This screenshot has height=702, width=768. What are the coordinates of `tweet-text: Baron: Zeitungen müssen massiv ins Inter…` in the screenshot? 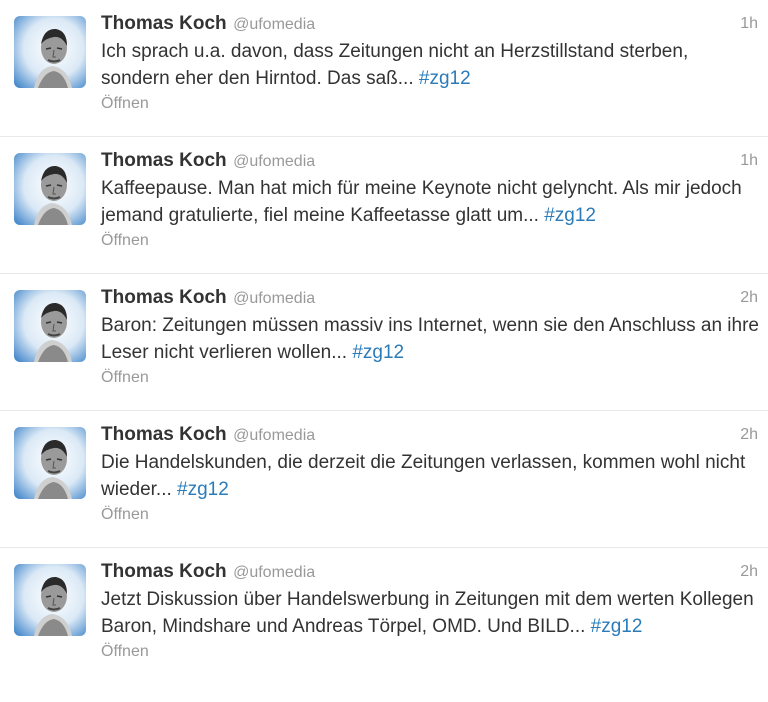 It's located at (431, 339).